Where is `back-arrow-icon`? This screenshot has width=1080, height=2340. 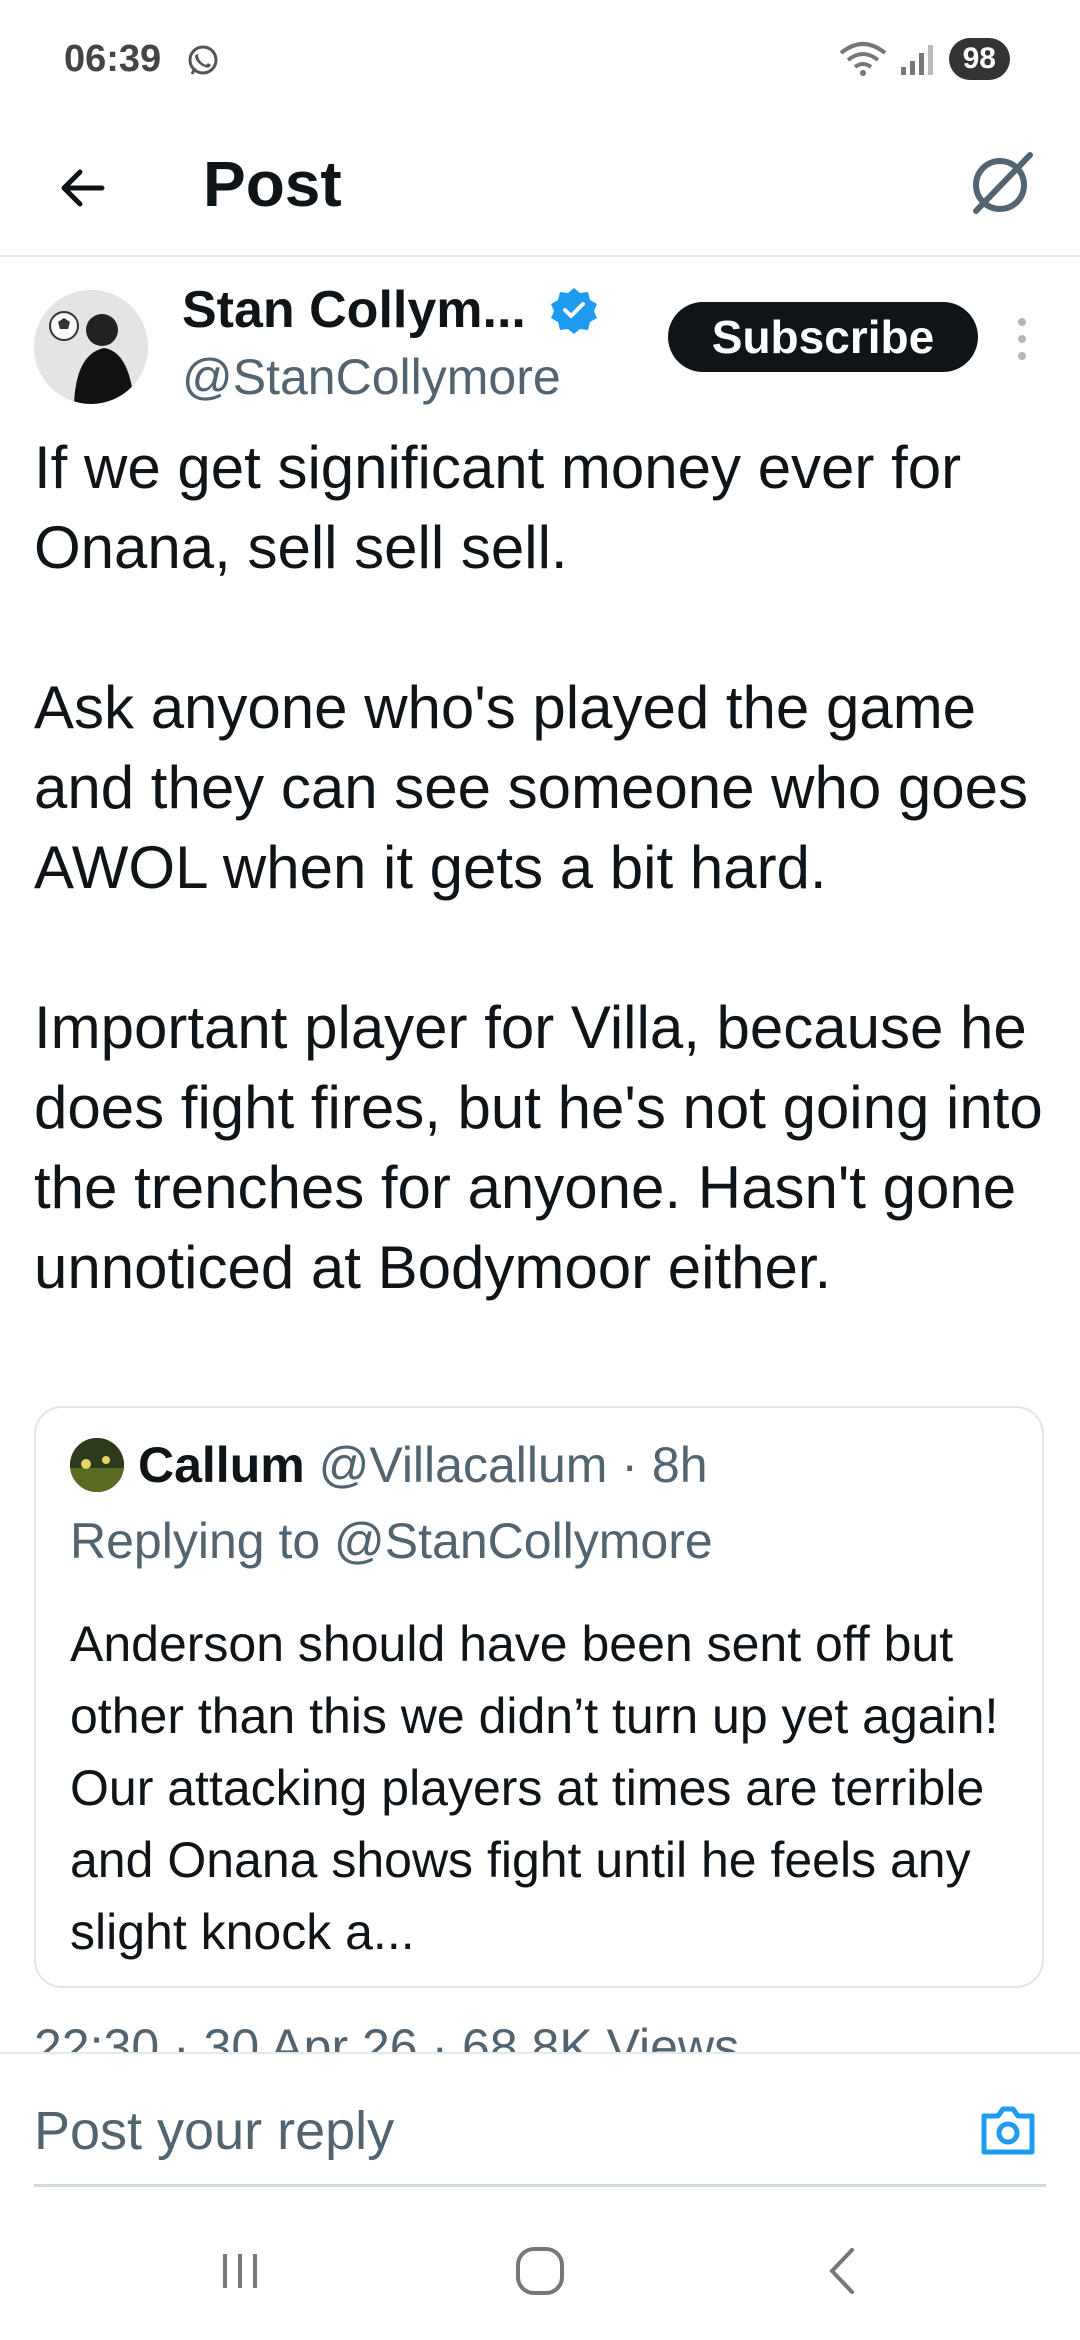 back-arrow-icon is located at coordinates (85, 188).